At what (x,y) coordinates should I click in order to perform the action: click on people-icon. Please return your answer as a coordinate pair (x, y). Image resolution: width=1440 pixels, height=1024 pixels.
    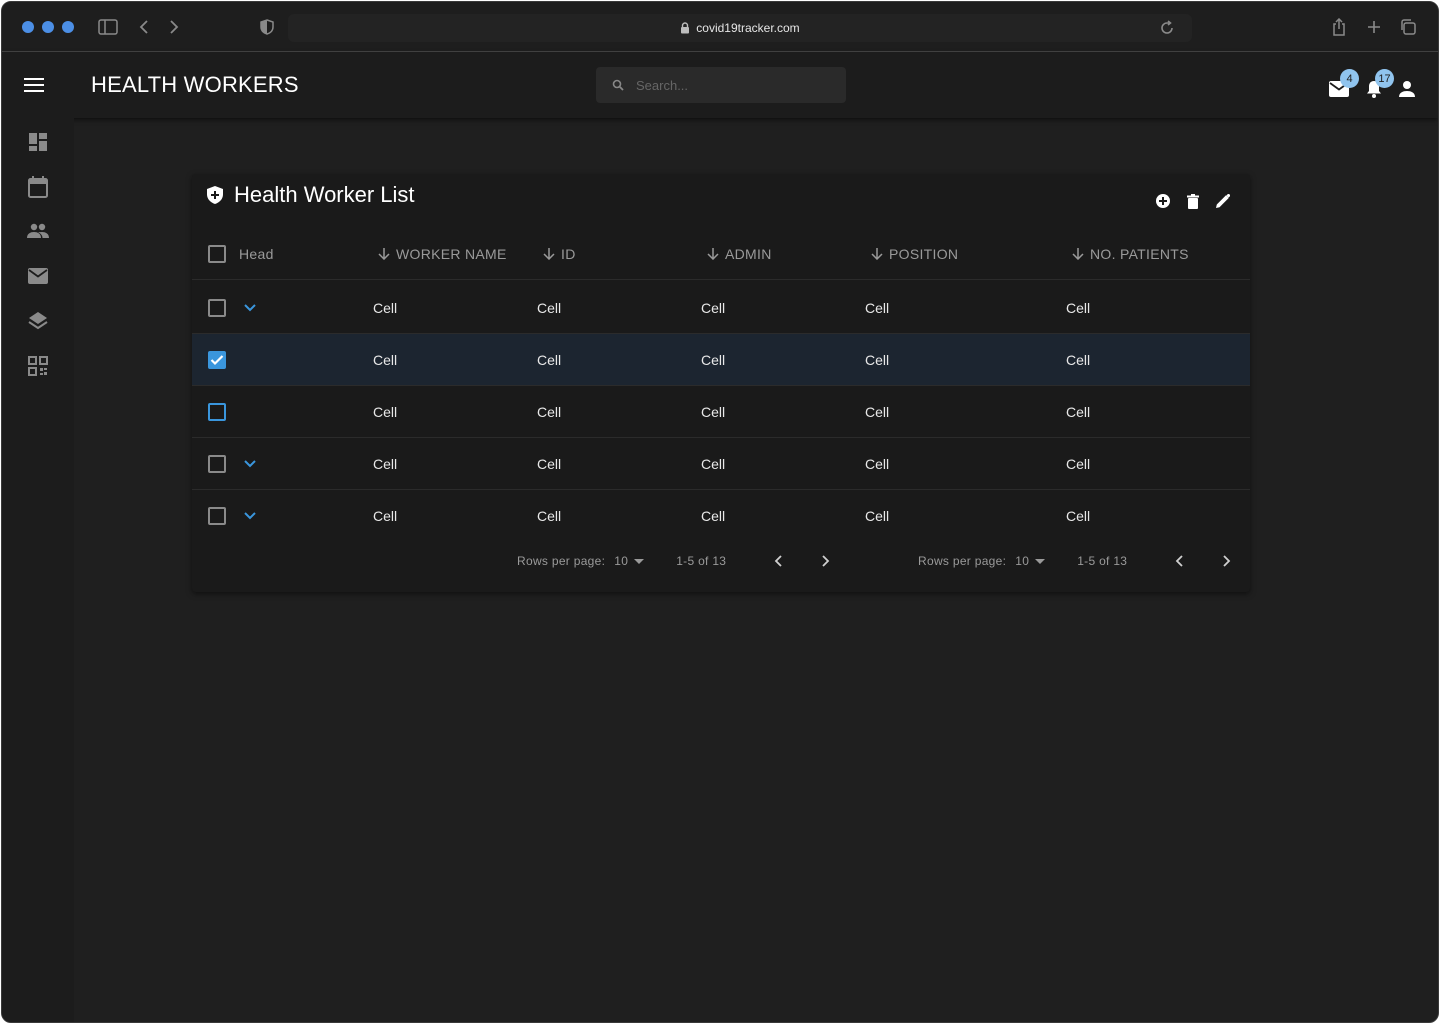
    Looking at the image, I should click on (38, 231).